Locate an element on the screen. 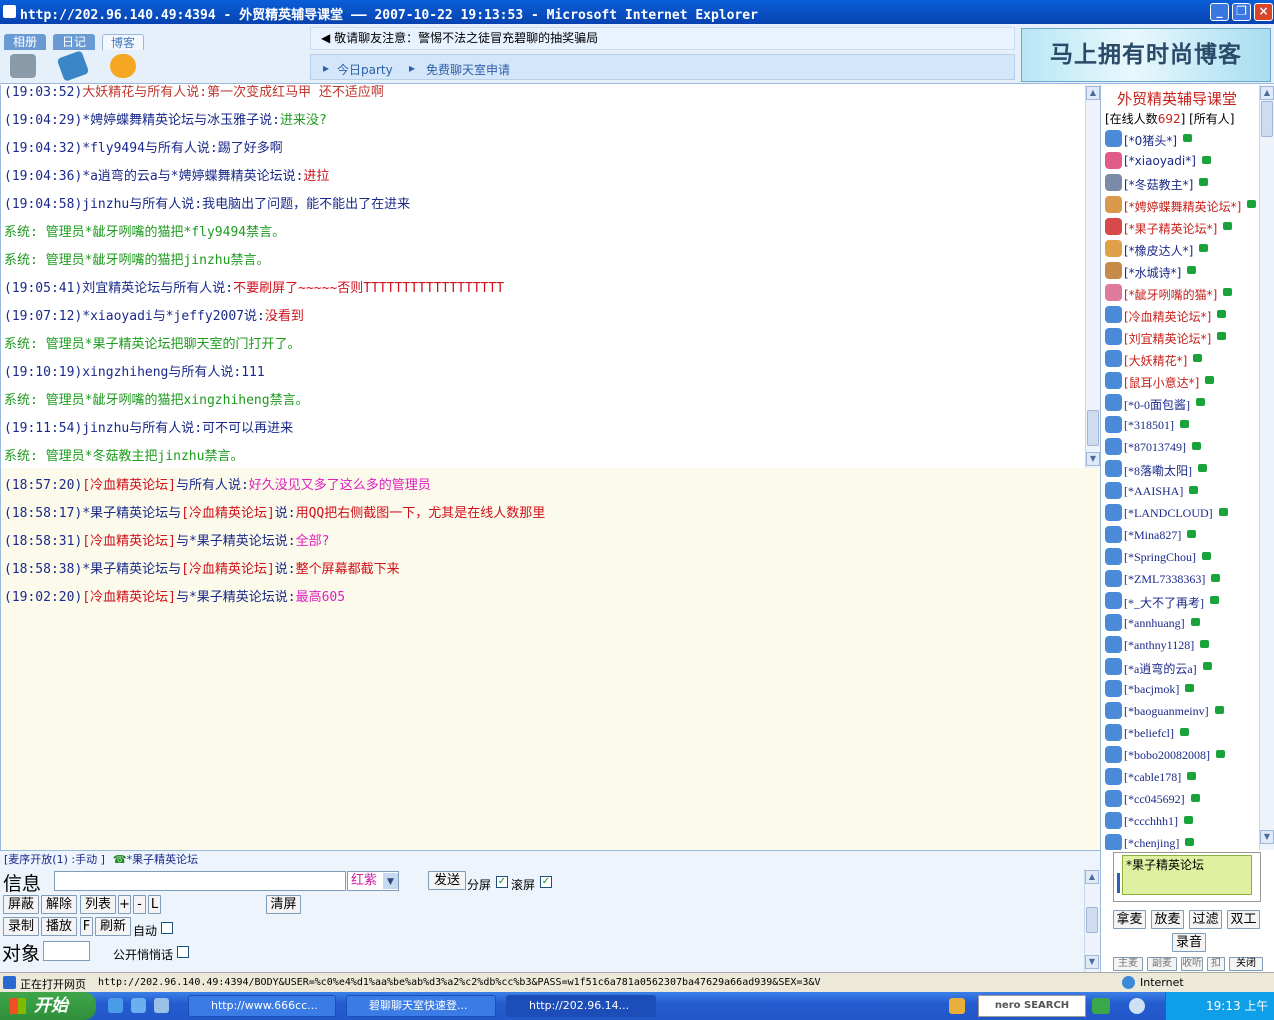 This screenshot has width=1274, height=1020. list-button: 列表 is located at coordinates (98, 904).